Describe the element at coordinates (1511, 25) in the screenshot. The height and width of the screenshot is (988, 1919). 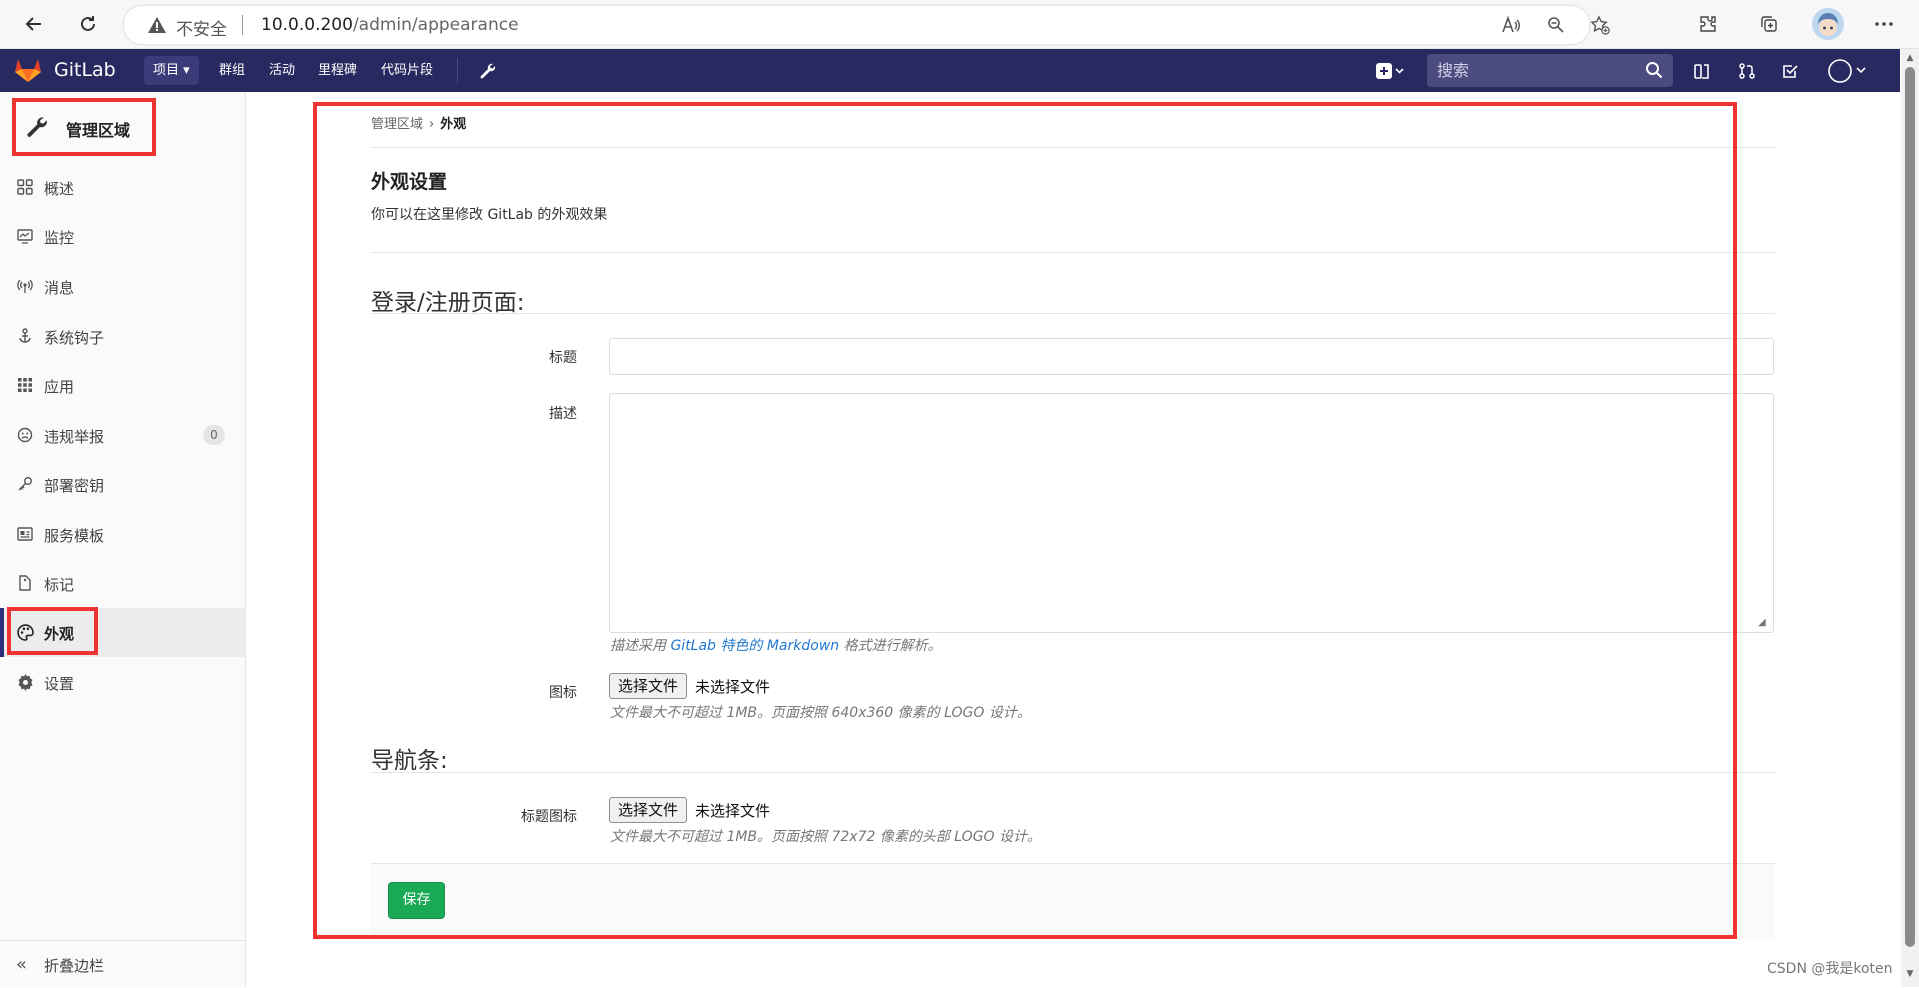
I see `read-aloud-icon` at that location.